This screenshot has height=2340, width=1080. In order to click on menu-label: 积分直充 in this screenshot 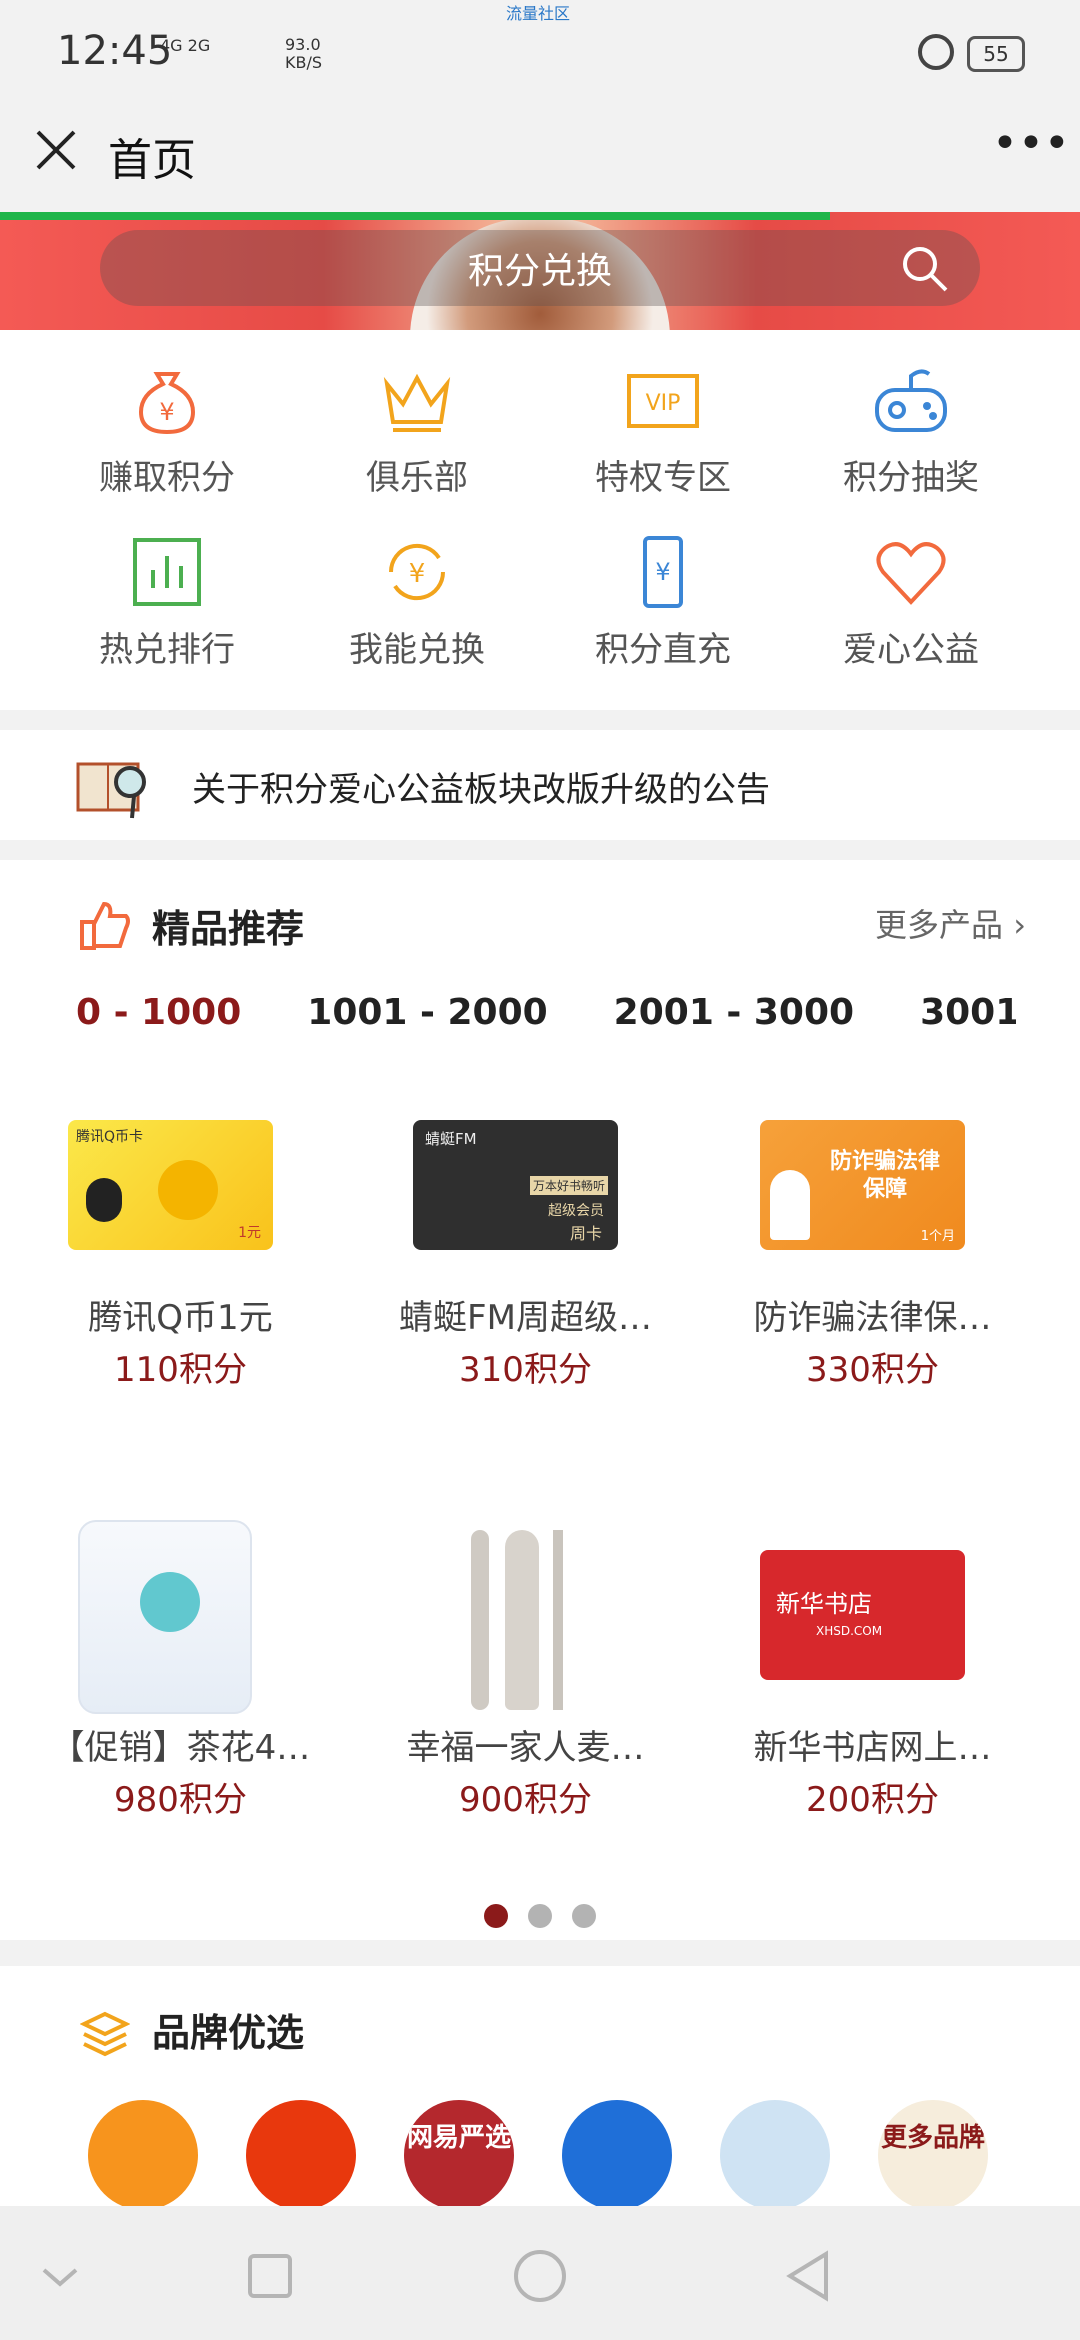, I will do `click(663, 650)`.